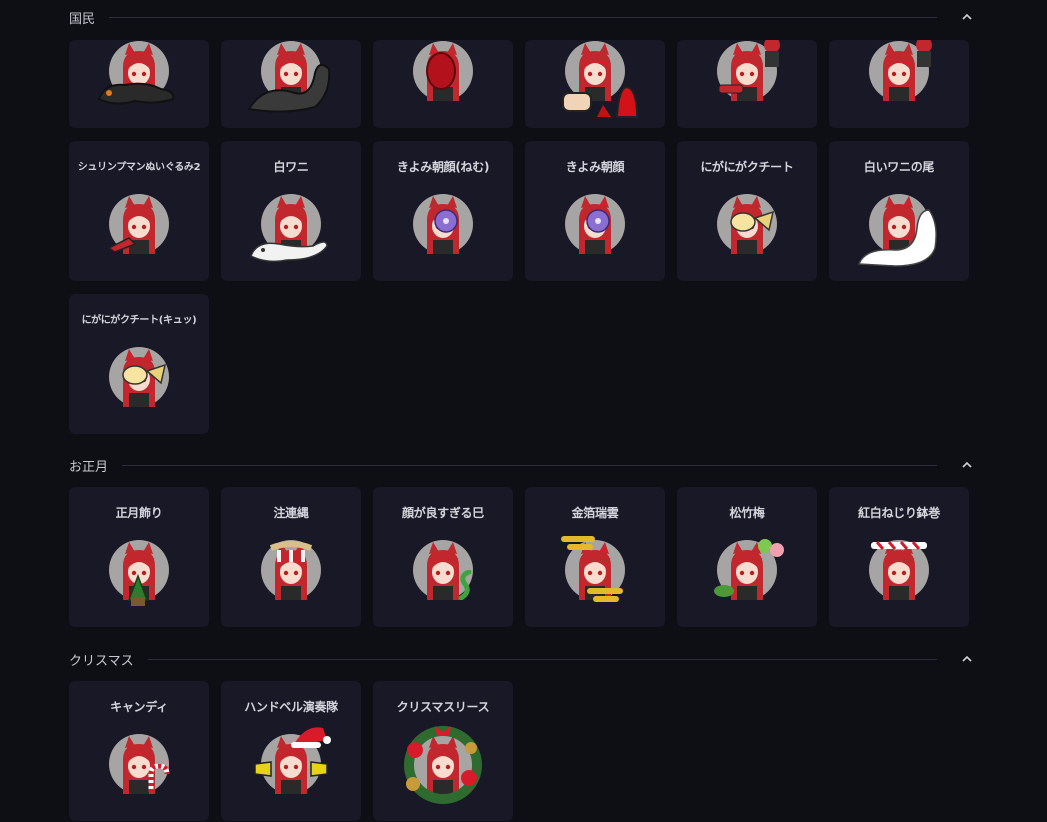  I want to click on headband-icon, so click(899, 545).